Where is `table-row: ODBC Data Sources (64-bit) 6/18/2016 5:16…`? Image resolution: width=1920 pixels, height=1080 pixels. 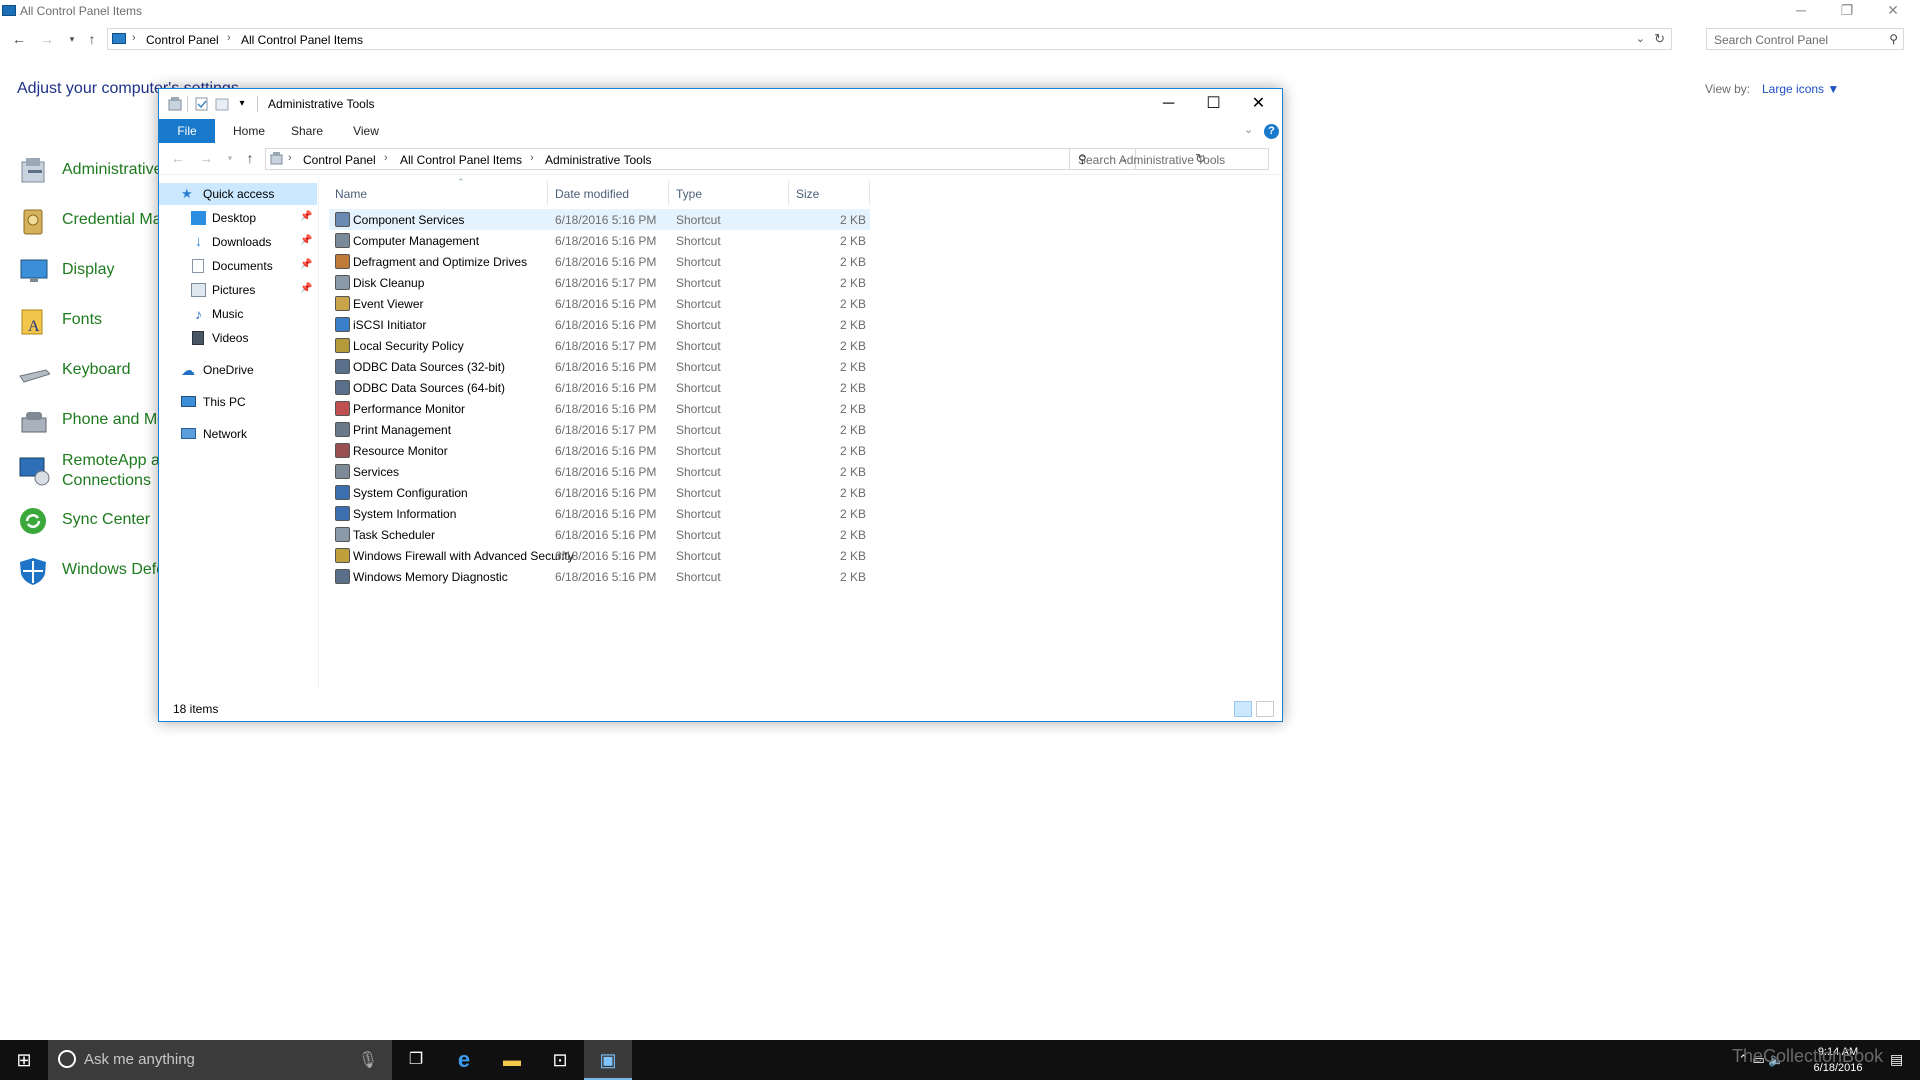 table-row: ODBC Data Sources (64-bit) 6/18/2016 5:16… is located at coordinates (599, 387).